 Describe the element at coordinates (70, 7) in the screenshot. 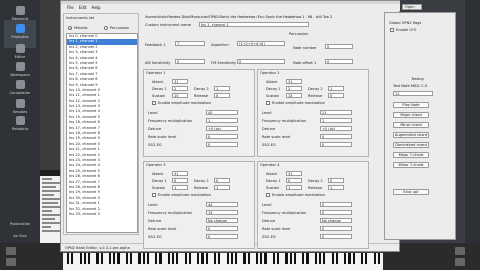

I see `menu-file: File` at that location.